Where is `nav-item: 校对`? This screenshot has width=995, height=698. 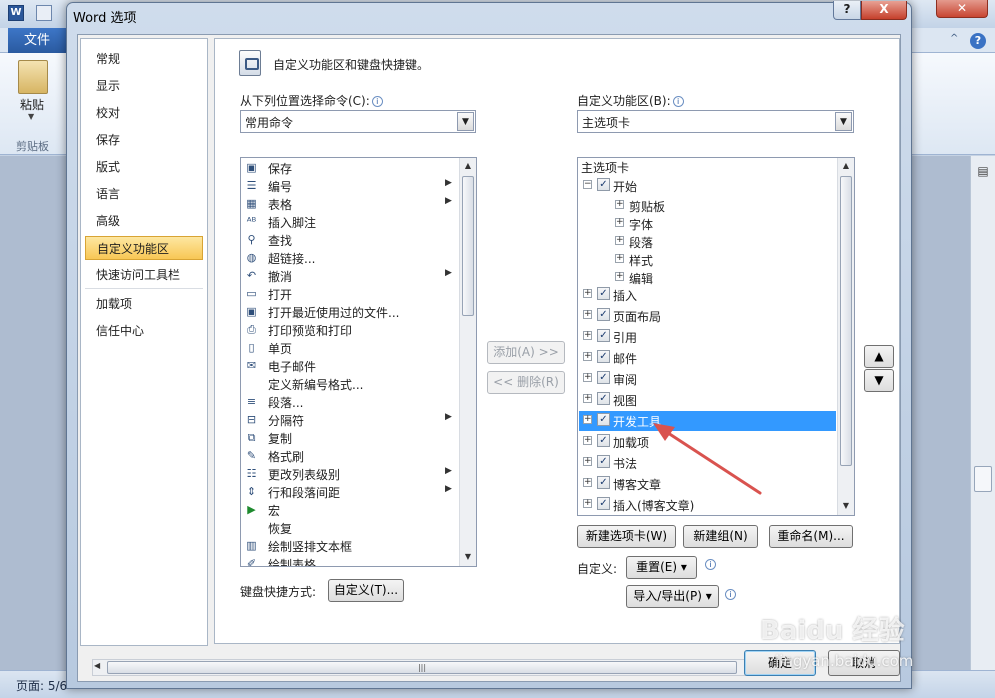 nav-item: 校对 is located at coordinates (144, 113).